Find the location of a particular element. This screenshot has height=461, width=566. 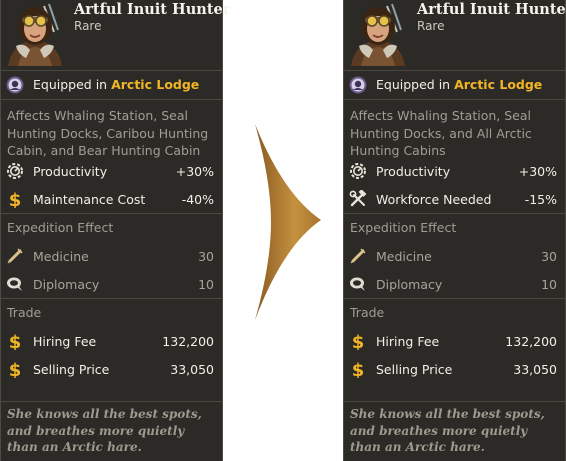

stat-workforce-needed: Workforce Needed -15% is located at coordinates (454, 199).